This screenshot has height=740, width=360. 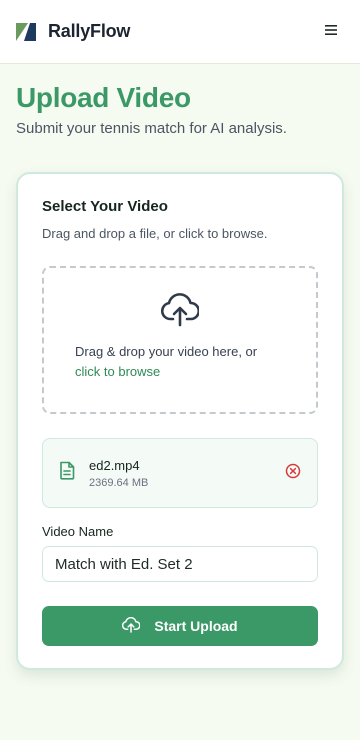 What do you see at coordinates (180, 473) in the screenshot?
I see `selected-file-item: ed2.mp4 2369.64 MB` at bounding box center [180, 473].